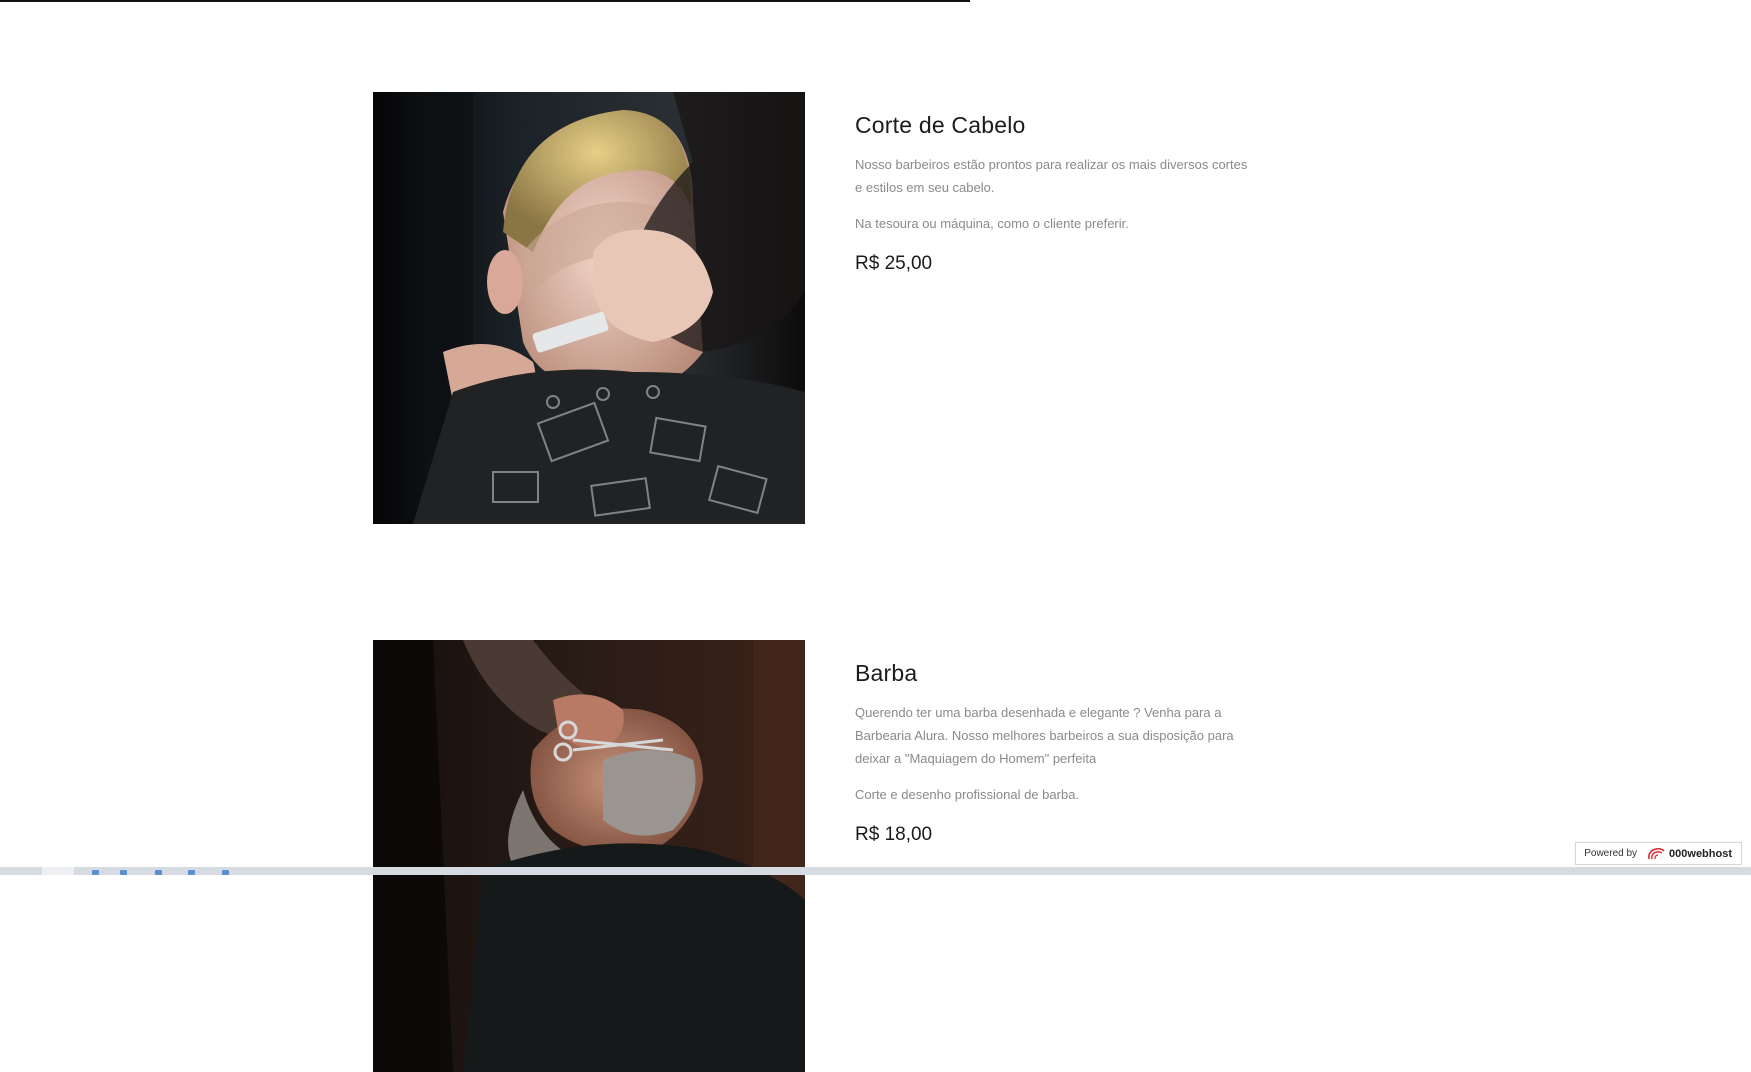  I want to click on service-note: Corte e desenho profissional de barba., so click(1054, 794).